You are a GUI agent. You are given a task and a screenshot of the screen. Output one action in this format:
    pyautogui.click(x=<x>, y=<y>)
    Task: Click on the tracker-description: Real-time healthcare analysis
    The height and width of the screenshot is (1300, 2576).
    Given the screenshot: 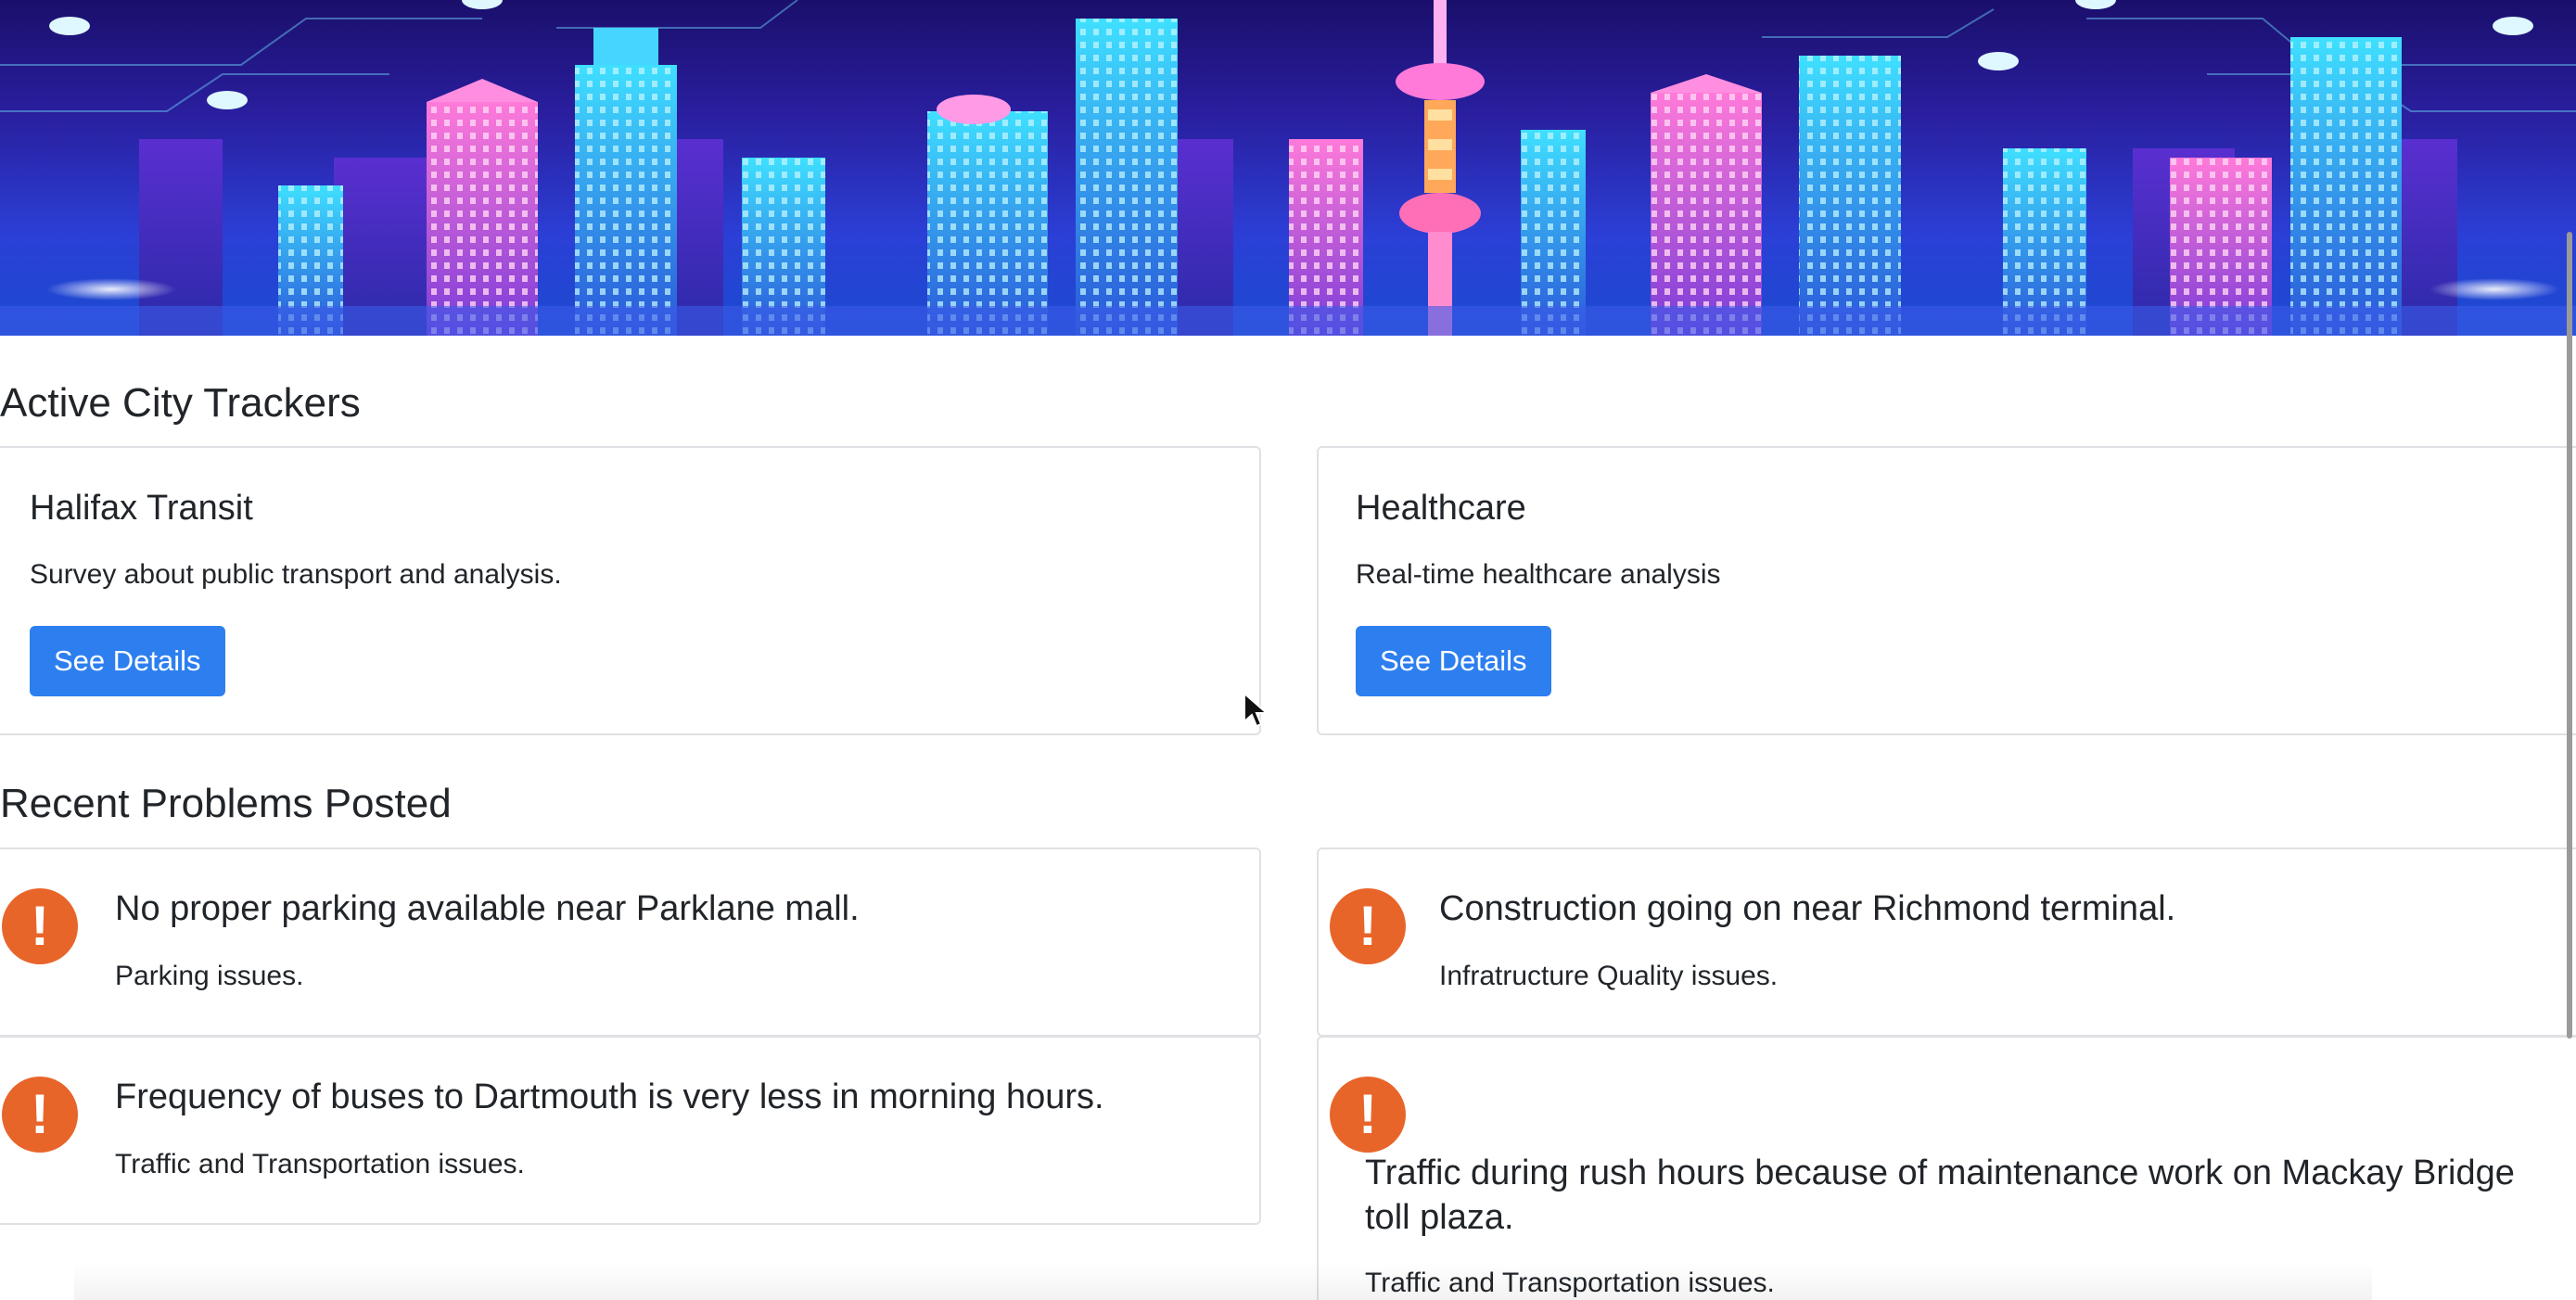 What is the action you would take?
    pyautogui.click(x=1538, y=574)
    